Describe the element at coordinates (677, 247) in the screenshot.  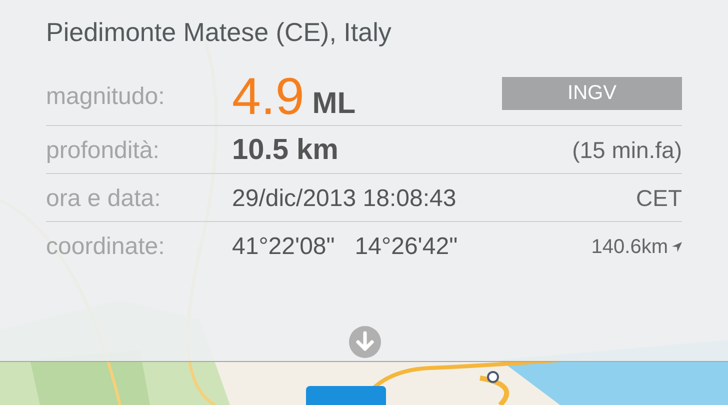
I see `location-arrow-icon` at that location.